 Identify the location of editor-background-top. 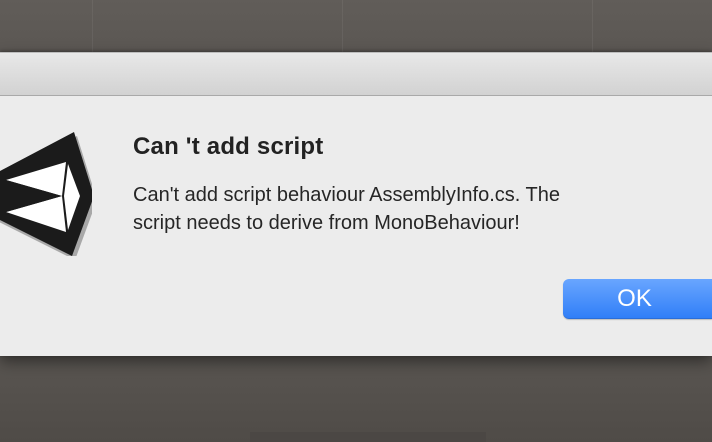
(356, 26).